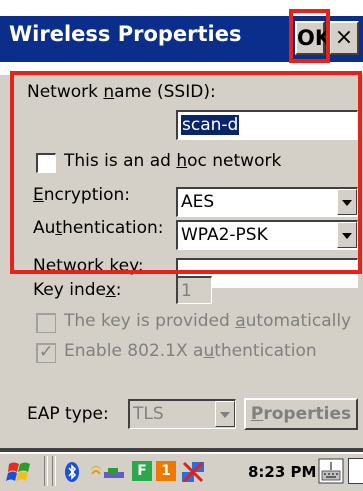  I want to click on network-icon, so click(108, 472).